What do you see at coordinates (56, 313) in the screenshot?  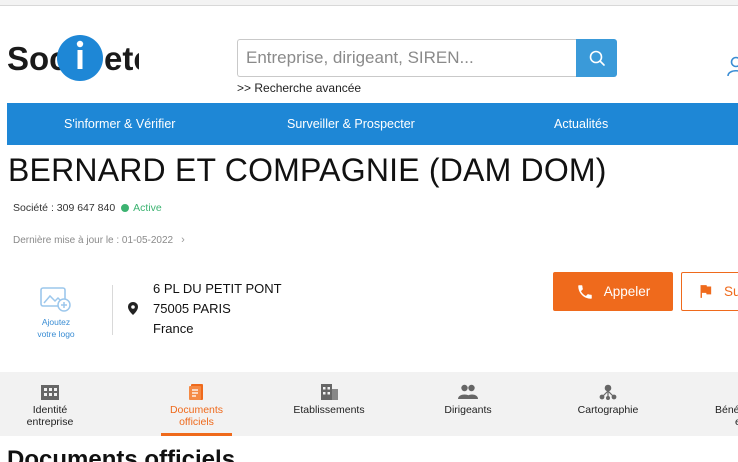 I see `add-logo-button: Ajoutez votre logo` at bounding box center [56, 313].